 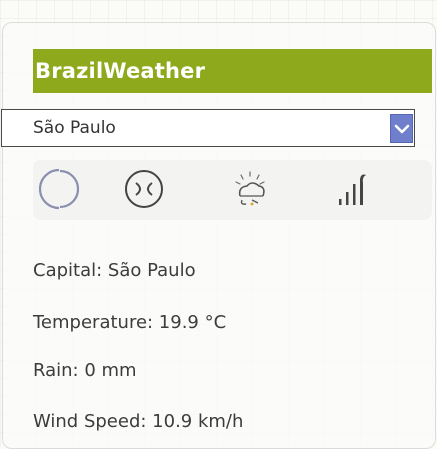 I want to click on weather-icon-bar, so click(x=232, y=190).